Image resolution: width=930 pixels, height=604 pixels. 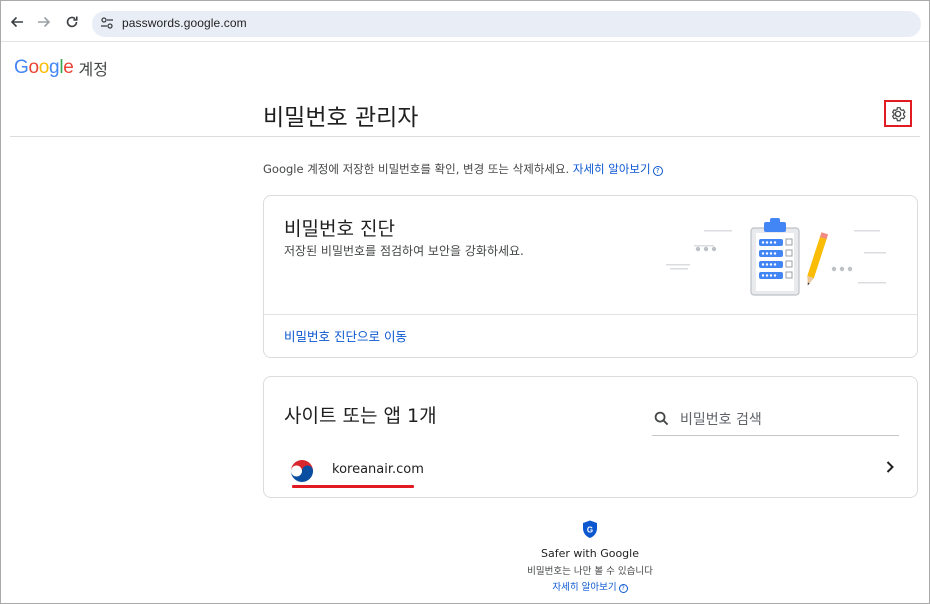 I want to click on google-logo-letter: e, so click(x=68, y=67).